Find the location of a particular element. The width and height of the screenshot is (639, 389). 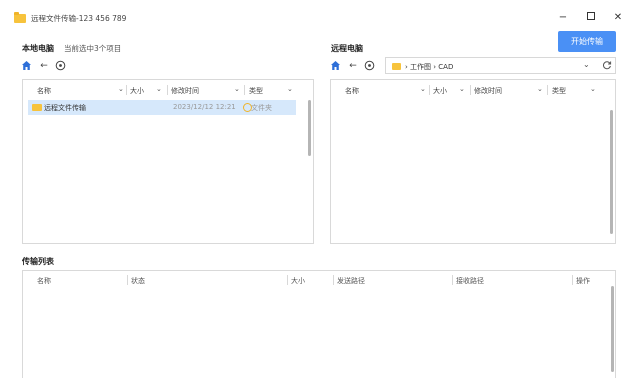

row-name: 远程文件传输 is located at coordinates (65, 108).